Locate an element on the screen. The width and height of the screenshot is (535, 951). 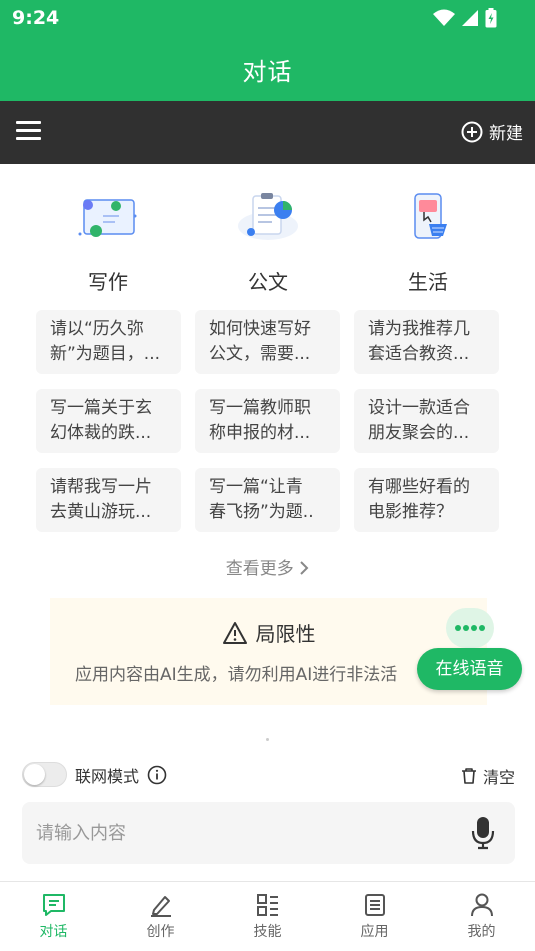
list-document-icon is located at coordinates (374, 905).